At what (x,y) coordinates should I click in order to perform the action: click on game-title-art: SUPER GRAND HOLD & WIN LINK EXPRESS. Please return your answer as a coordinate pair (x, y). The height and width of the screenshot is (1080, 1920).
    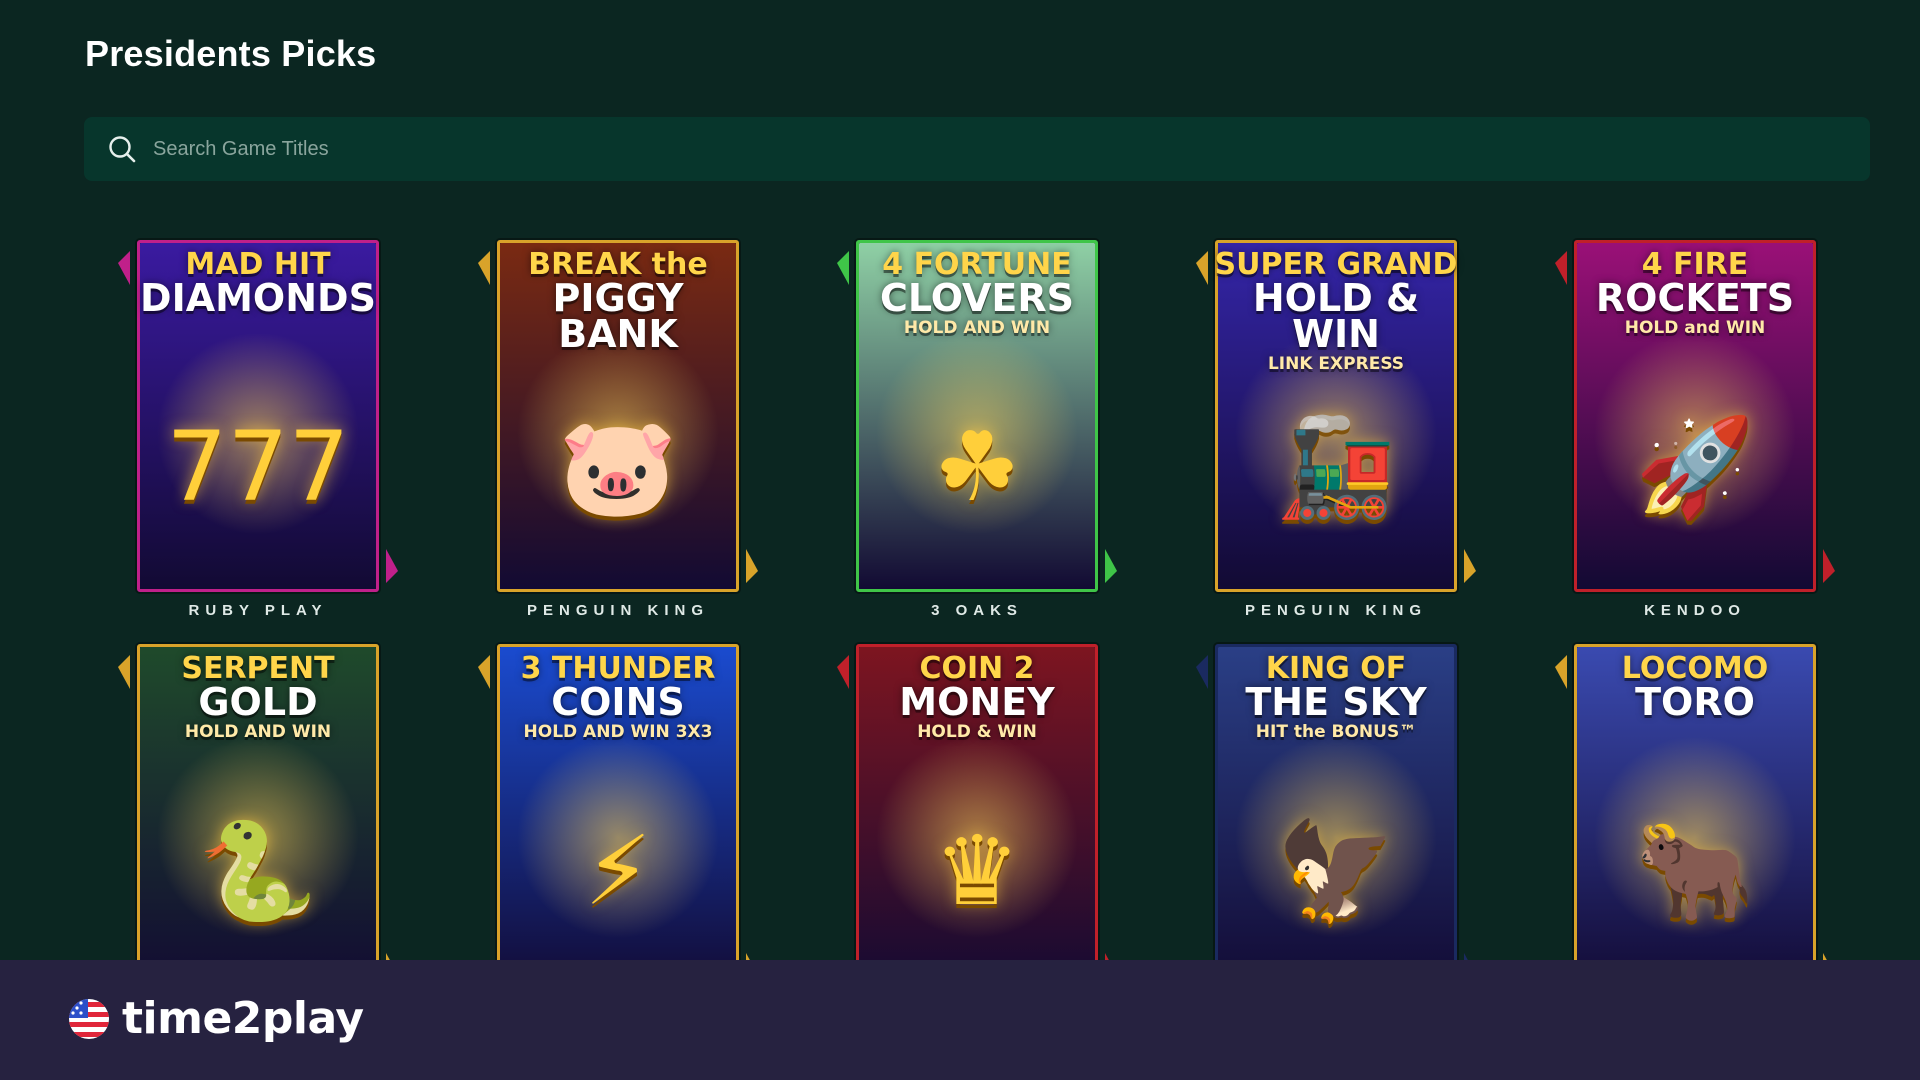
    Looking at the image, I should click on (1336, 312).